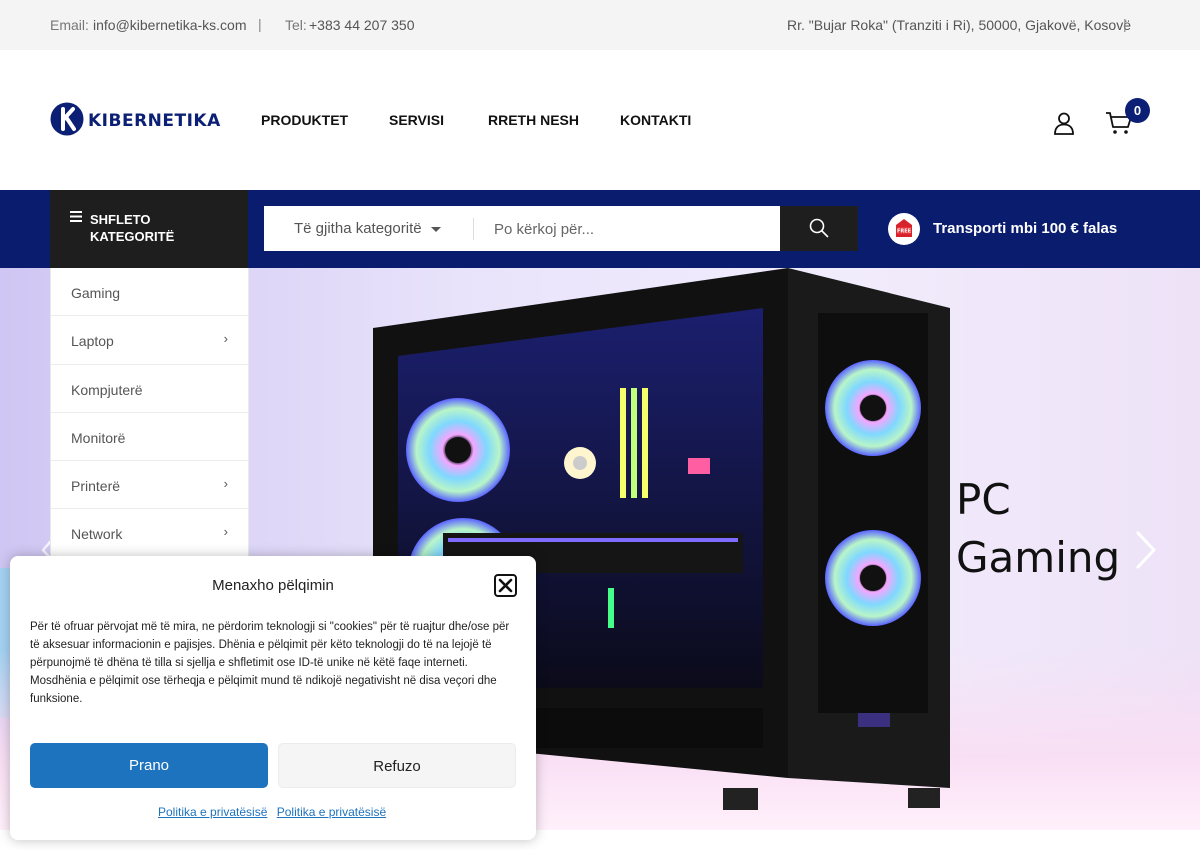 Image resolution: width=1200 pixels, height=850 pixels. Describe the element at coordinates (273, 585) in the screenshot. I see `cookie-dialog-title: Menaxho pëlqimin` at that location.